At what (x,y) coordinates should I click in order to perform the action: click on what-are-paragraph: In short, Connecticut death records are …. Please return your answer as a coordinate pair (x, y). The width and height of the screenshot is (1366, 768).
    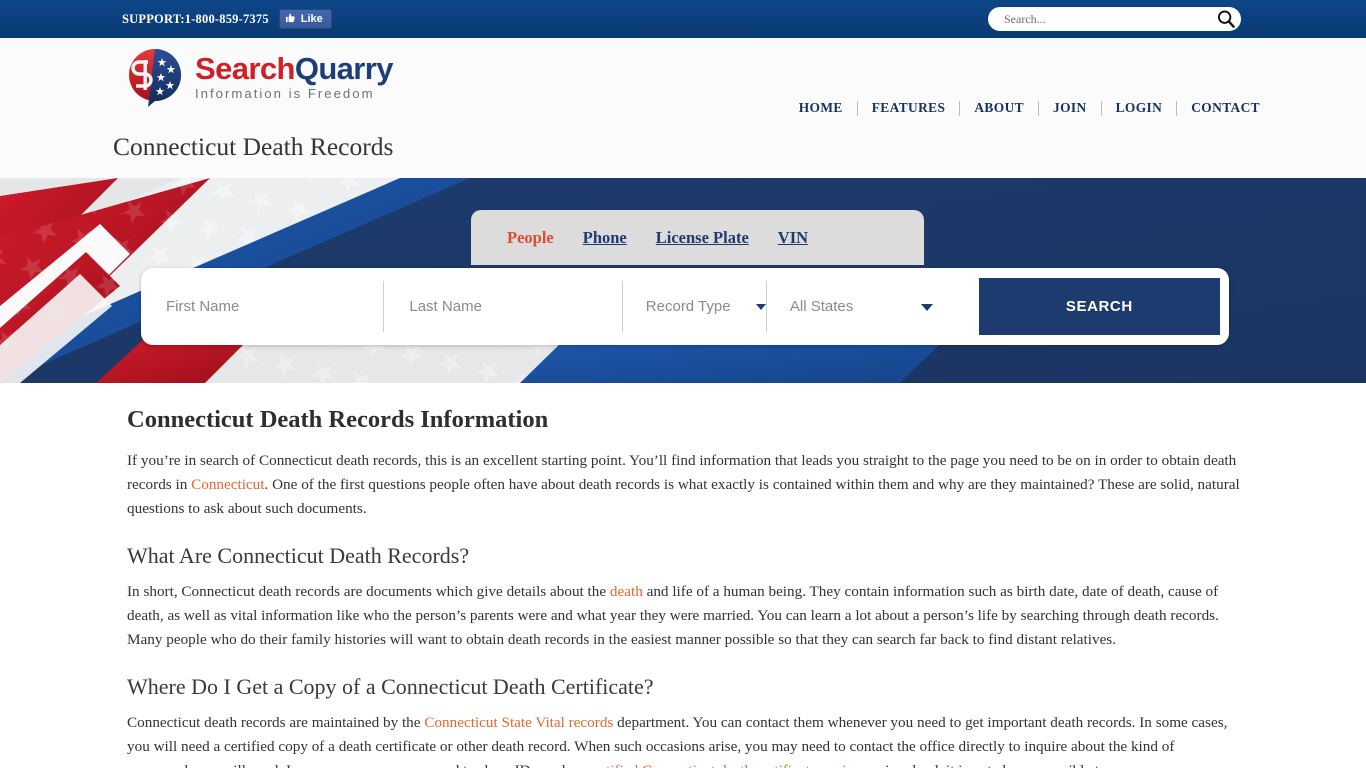
    Looking at the image, I should click on (683, 616).